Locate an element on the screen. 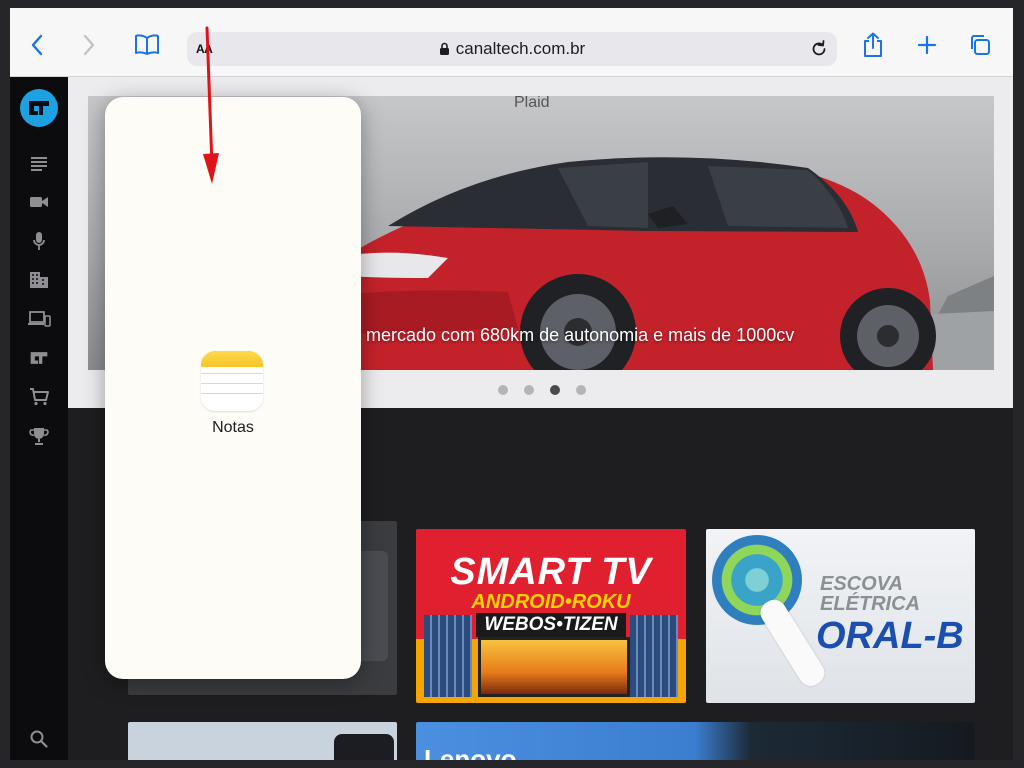  search-icon is located at coordinates (39, 739).